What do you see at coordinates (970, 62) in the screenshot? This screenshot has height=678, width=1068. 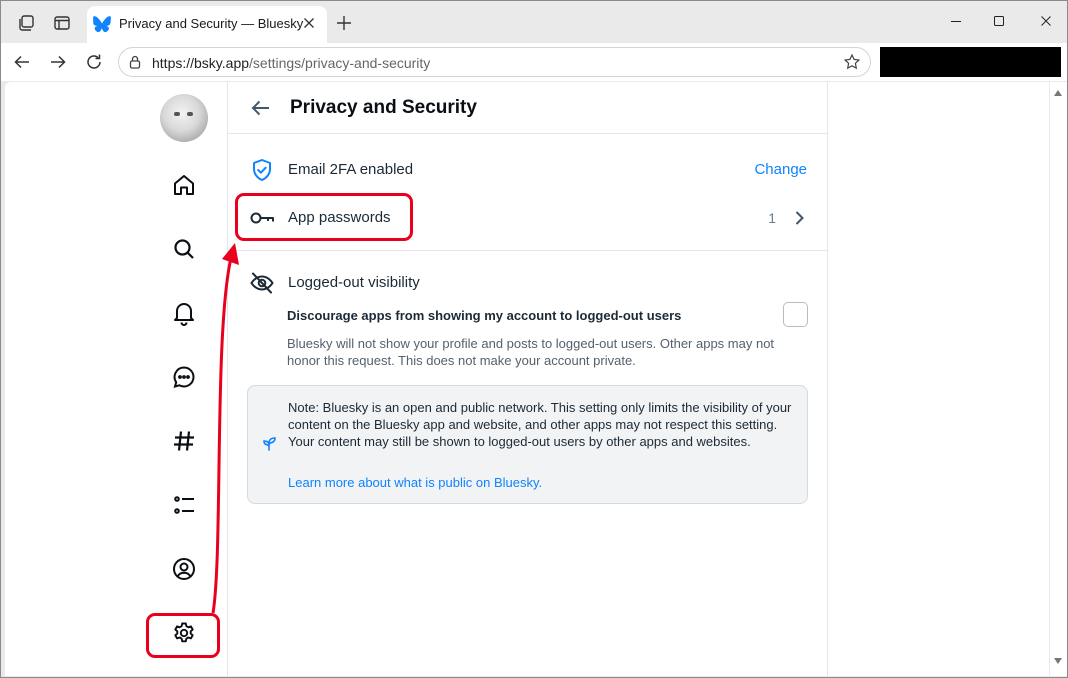 I see `redacted-area` at bounding box center [970, 62].